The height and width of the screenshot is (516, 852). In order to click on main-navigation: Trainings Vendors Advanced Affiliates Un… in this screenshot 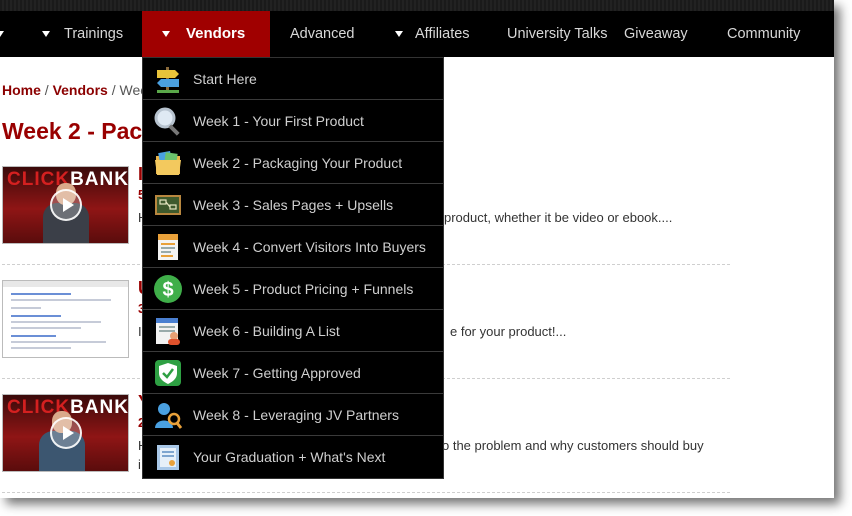, I will do `click(417, 34)`.